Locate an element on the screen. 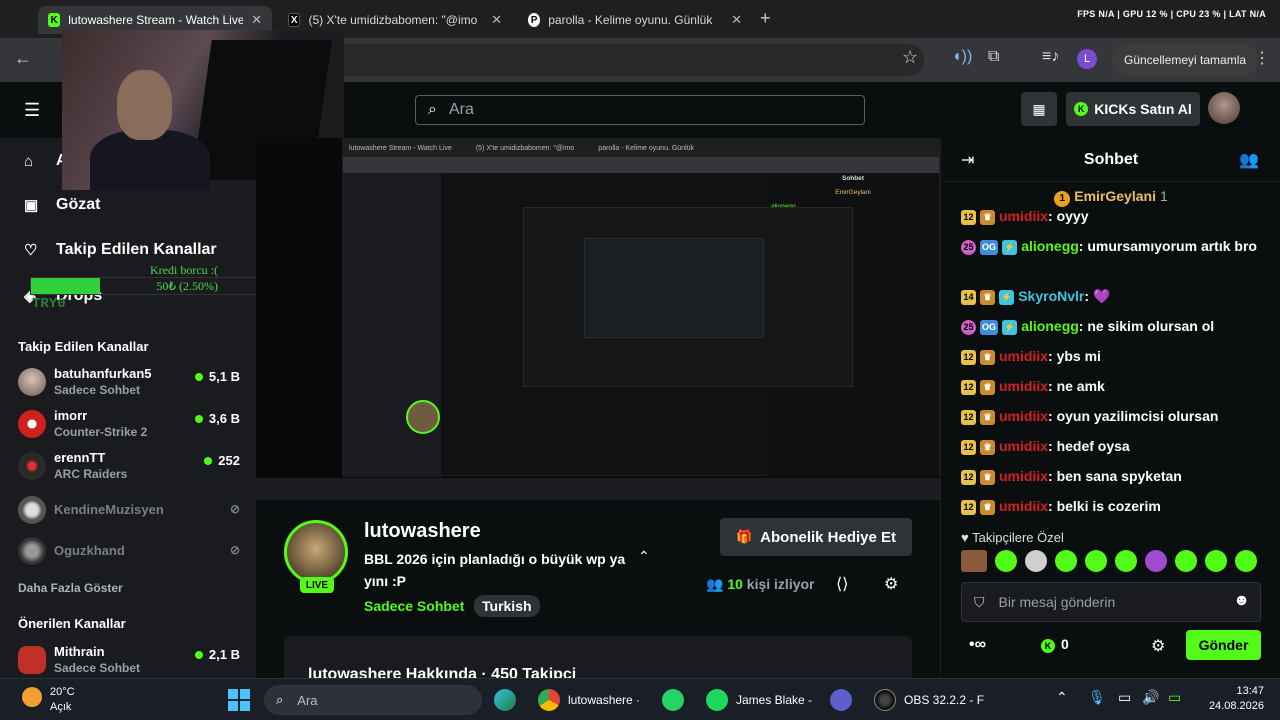 The width and height of the screenshot is (1280, 720). back-icon: ← is located at coordinates (23, 58).